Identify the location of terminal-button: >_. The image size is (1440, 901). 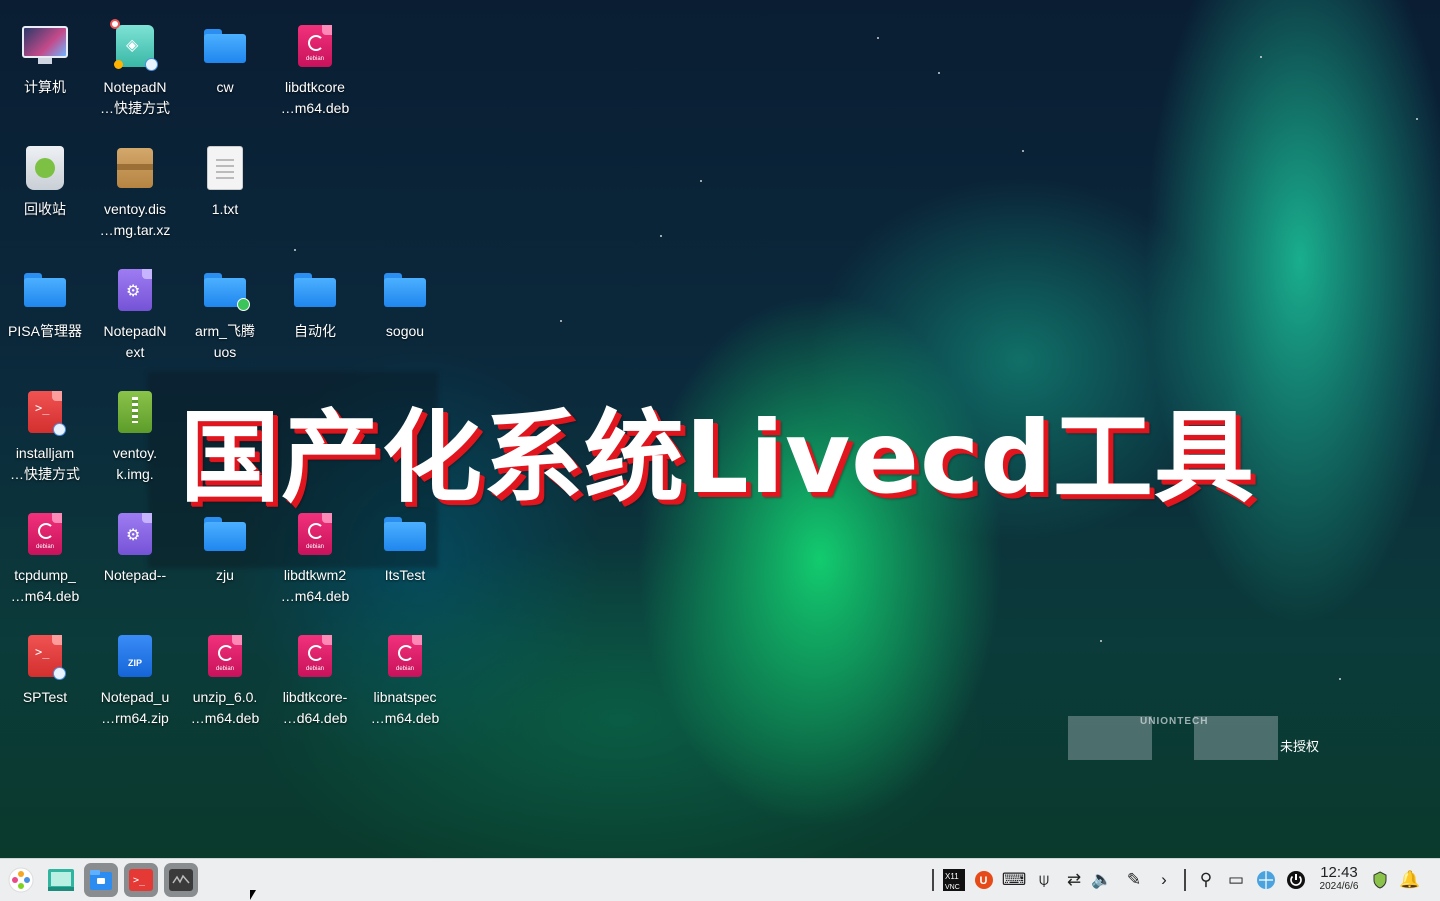
(141, 880).